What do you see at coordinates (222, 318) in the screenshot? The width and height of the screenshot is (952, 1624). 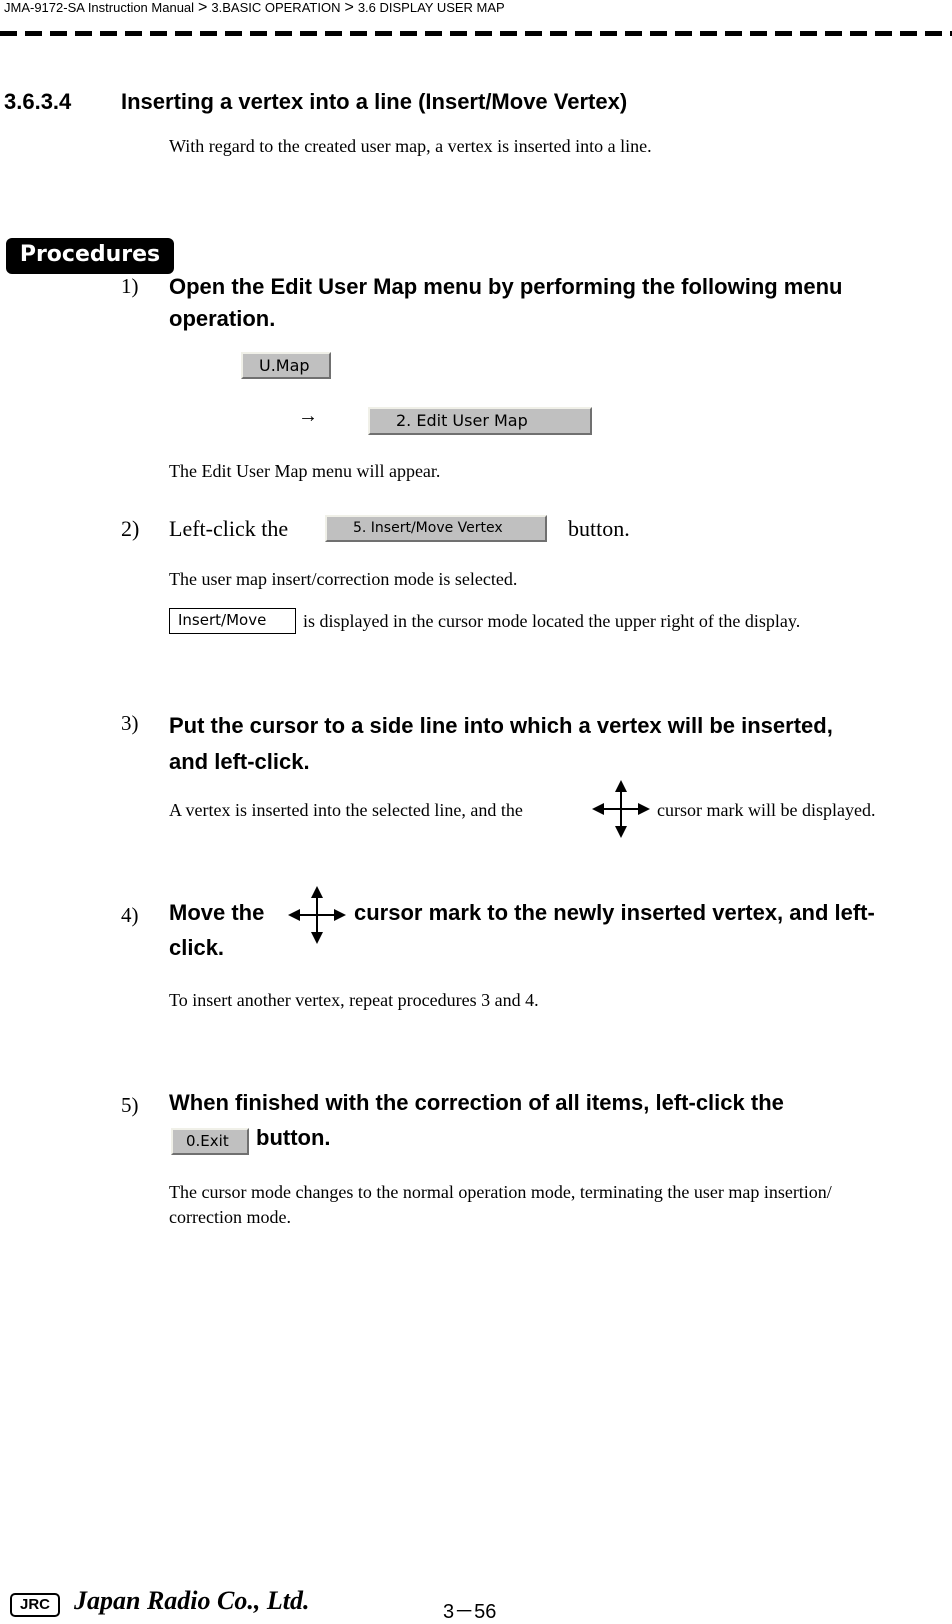 I see `step-heading-line: operation.` at bounding box center [222, 318].